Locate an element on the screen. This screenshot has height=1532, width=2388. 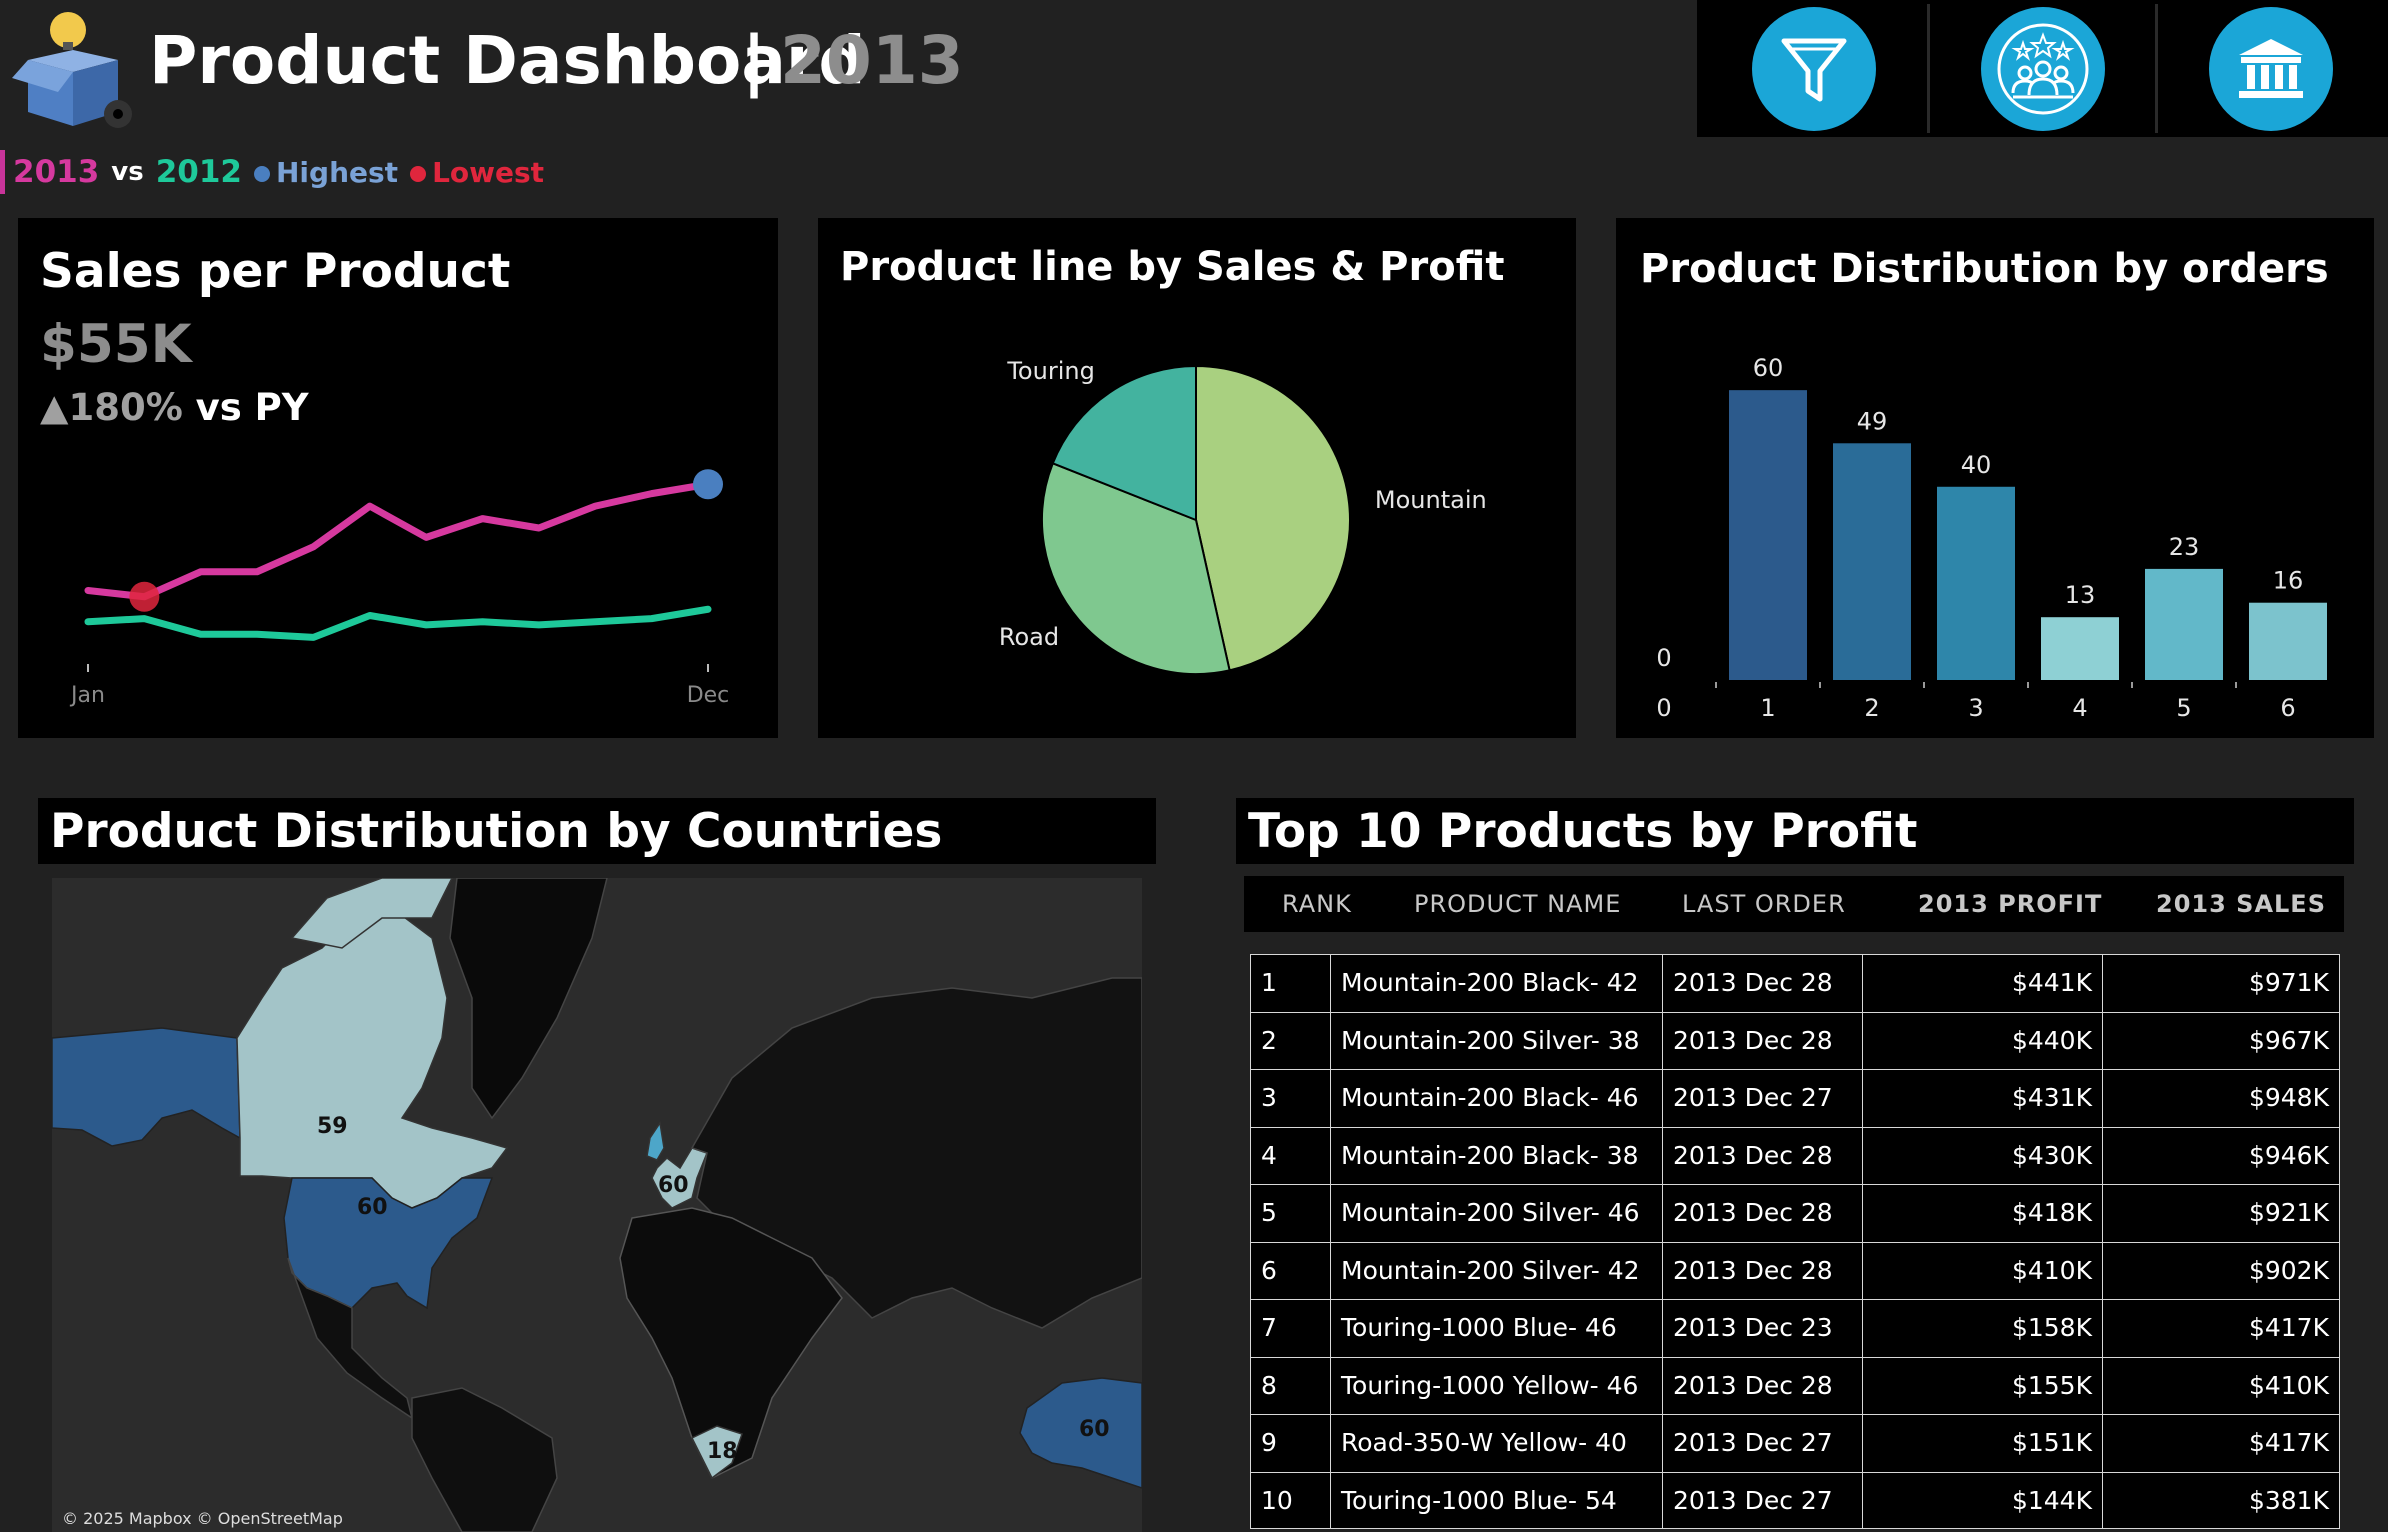
kpi-delta: ▲180% vs PY is located at coordinates (174, 407).